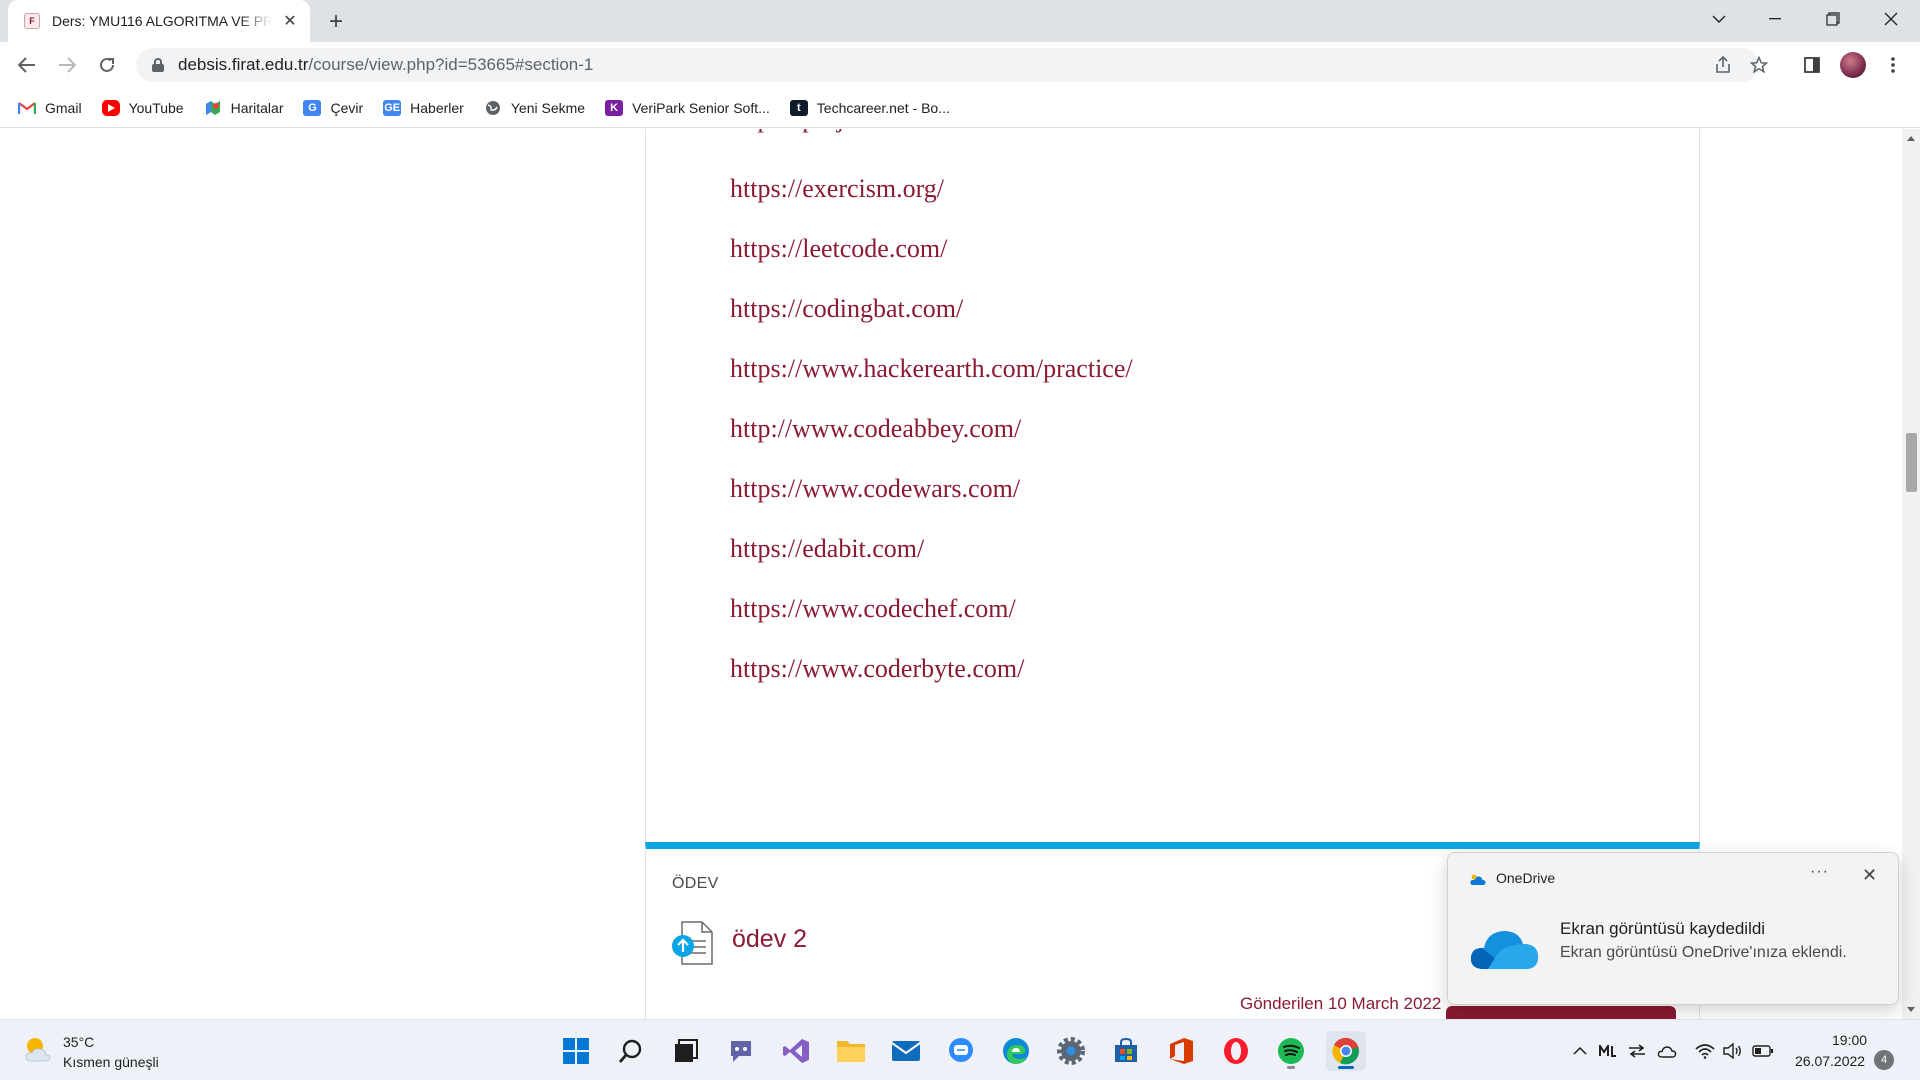  What do you see at coordinates (78, 1042) in the screenshot?
I see `weather-temperature: 35°C` at bounding box center [78, 1042].